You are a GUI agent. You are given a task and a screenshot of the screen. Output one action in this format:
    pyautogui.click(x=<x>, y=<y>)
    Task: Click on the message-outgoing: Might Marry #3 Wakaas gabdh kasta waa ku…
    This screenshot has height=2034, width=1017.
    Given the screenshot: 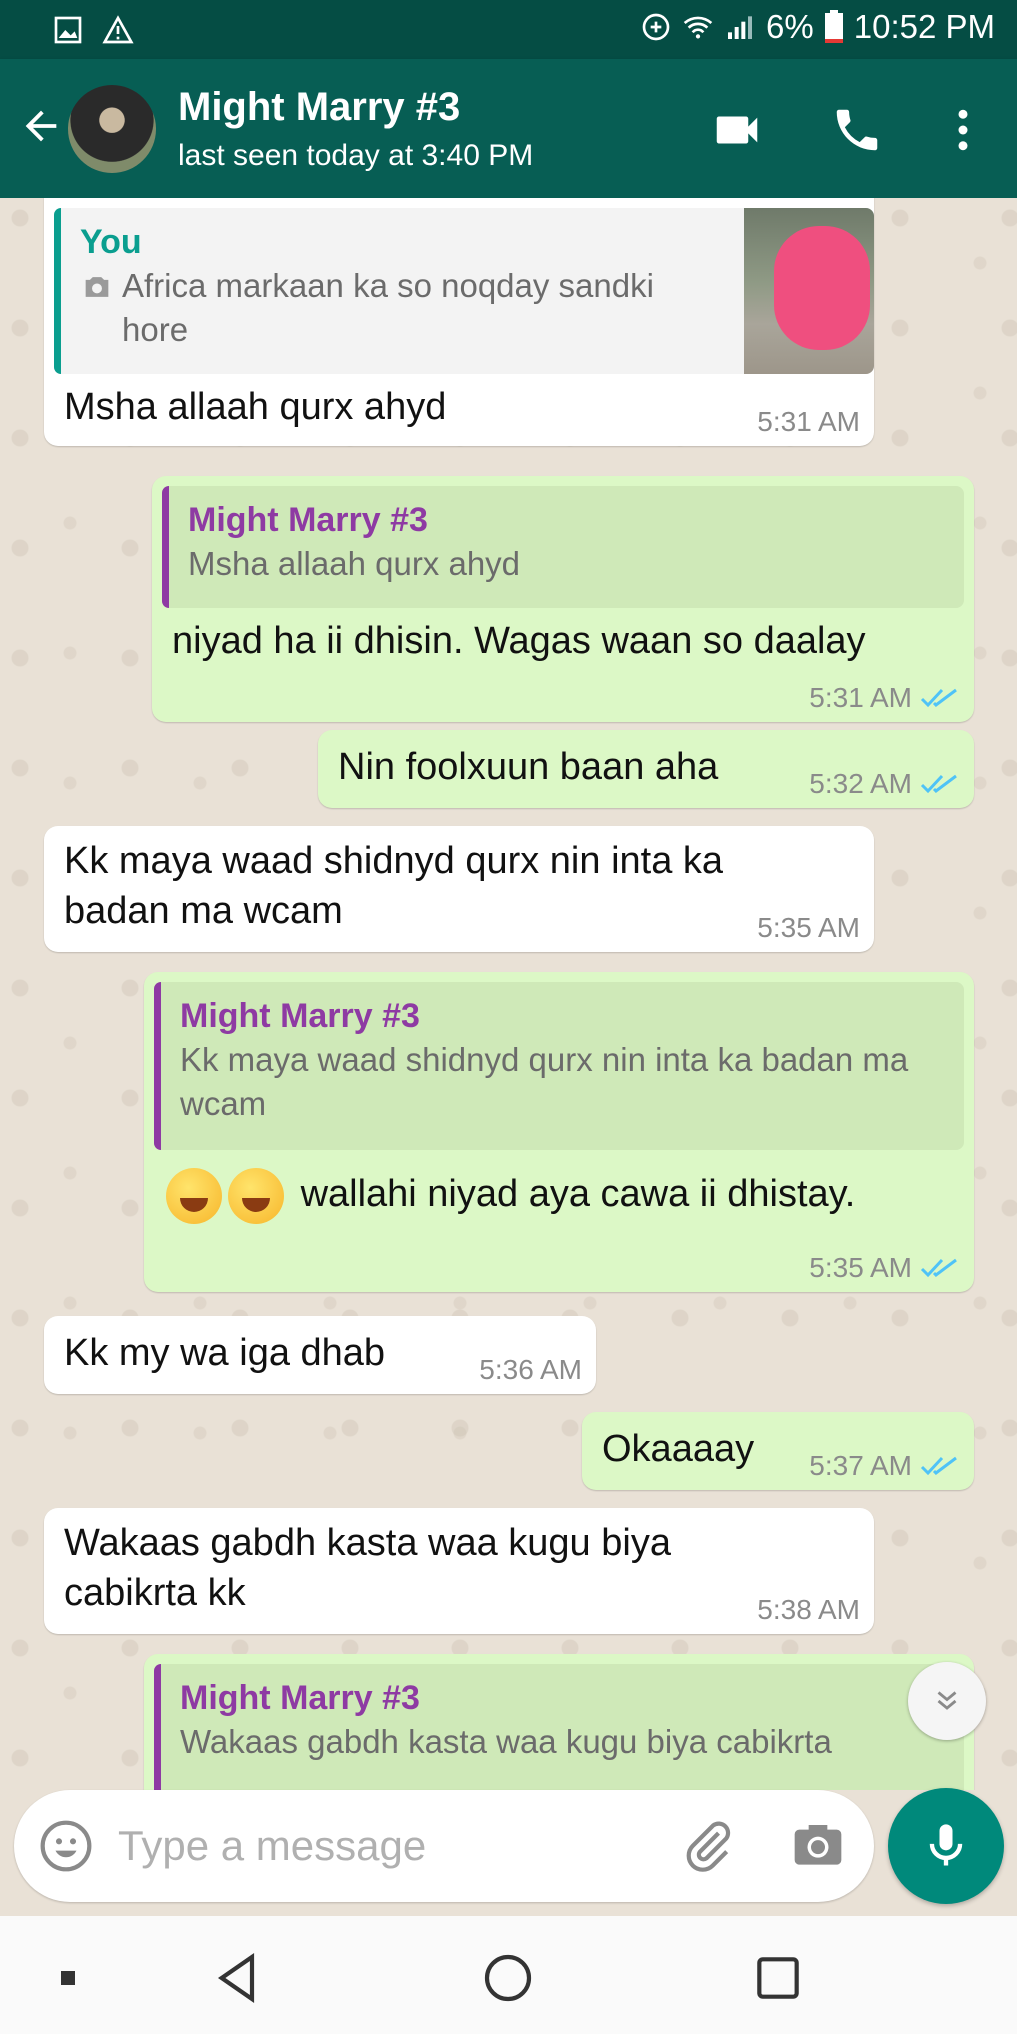 What is the action you would take?
    pyautogui.click(x=559, y=1722)
    